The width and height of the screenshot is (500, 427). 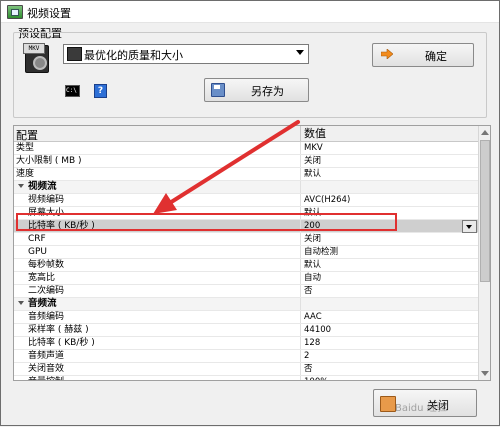 What do you see at coordinates (421, 408) in the screenshot?
I see `watermark: Baidu 经验` at bounding box center [421, 408].